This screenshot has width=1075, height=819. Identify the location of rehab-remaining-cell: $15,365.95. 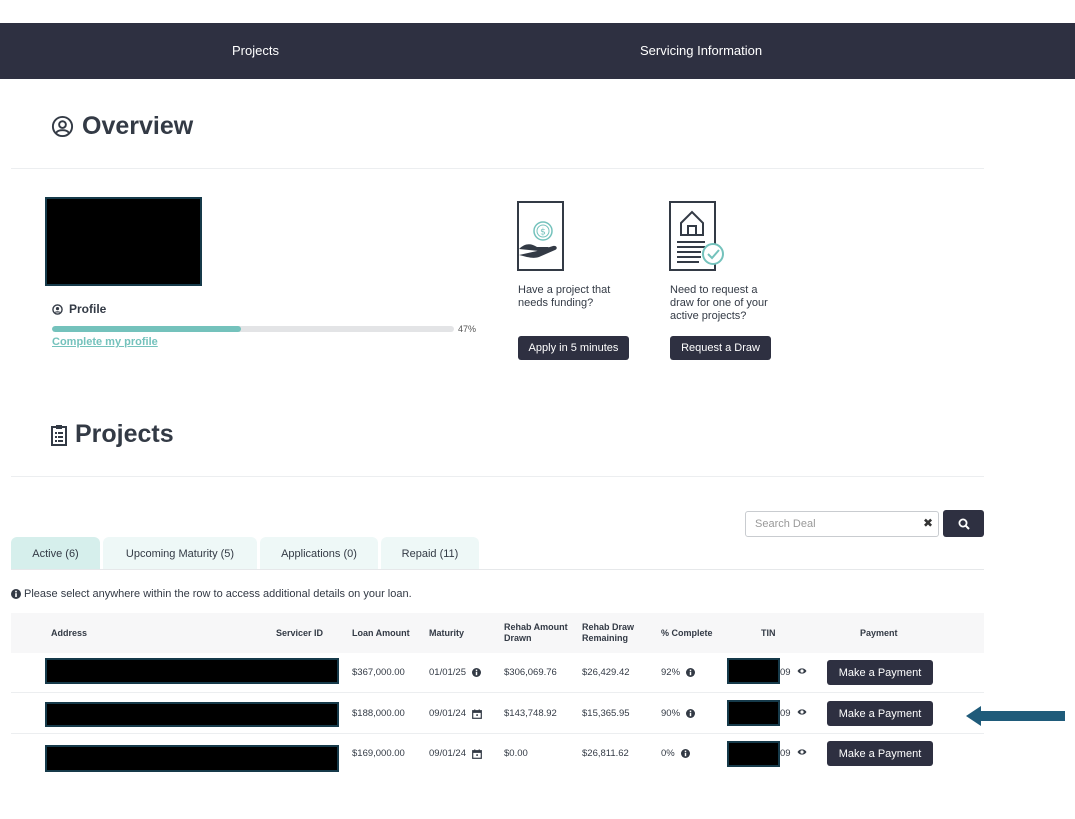
(606, 713).